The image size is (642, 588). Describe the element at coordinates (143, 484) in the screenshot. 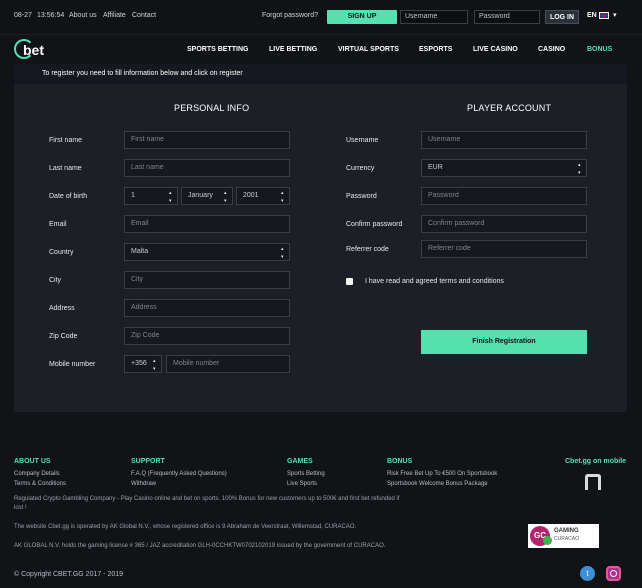

I see `footer-withdraw-link: Withdraw` at that location.